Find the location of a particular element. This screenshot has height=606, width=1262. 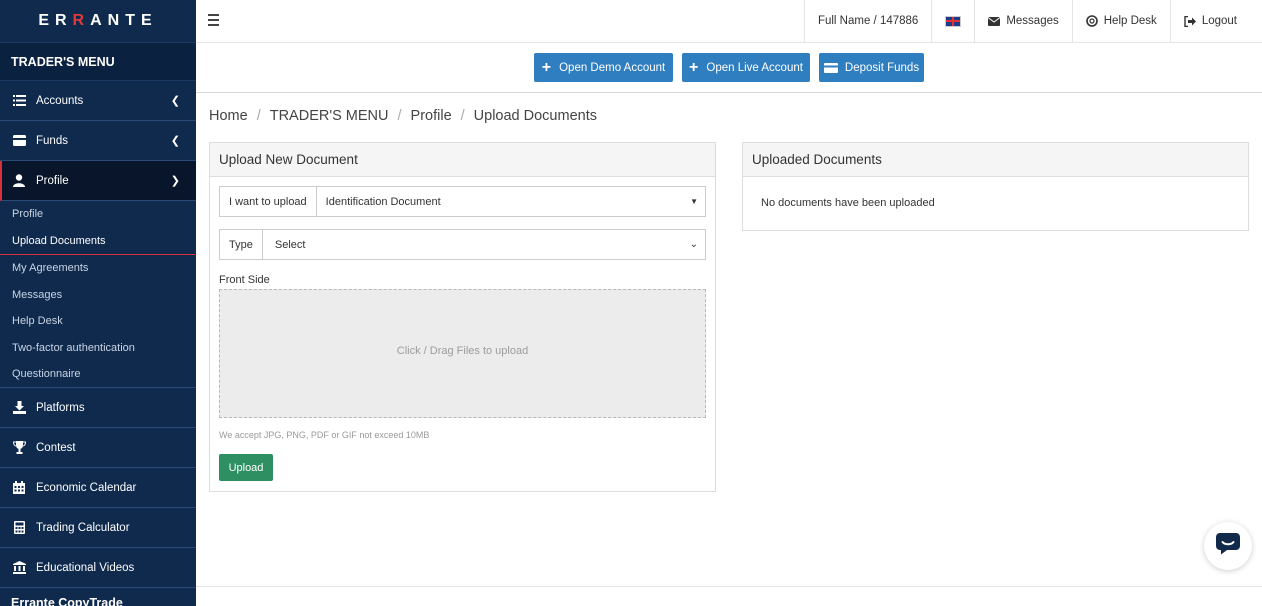

sidebar-item-label: Trading Calculator is located at coordinates (83, 527).